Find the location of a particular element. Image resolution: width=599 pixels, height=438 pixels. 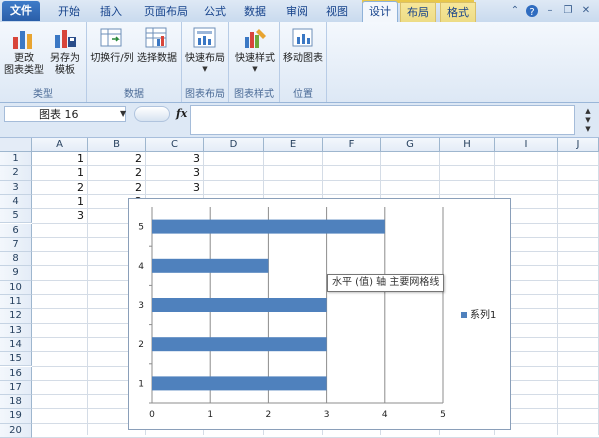

column-header-g: G is located at coordinates (410, 145).